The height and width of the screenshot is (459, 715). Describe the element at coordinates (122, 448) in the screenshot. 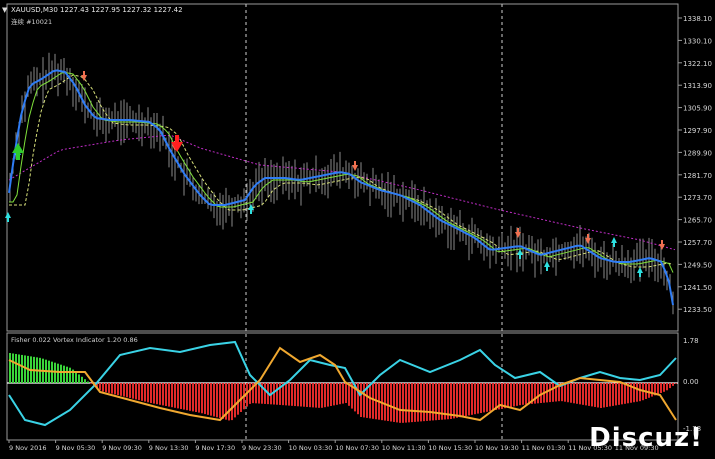

I see `time-tick-label: 9 Nov 09:30` at that location.